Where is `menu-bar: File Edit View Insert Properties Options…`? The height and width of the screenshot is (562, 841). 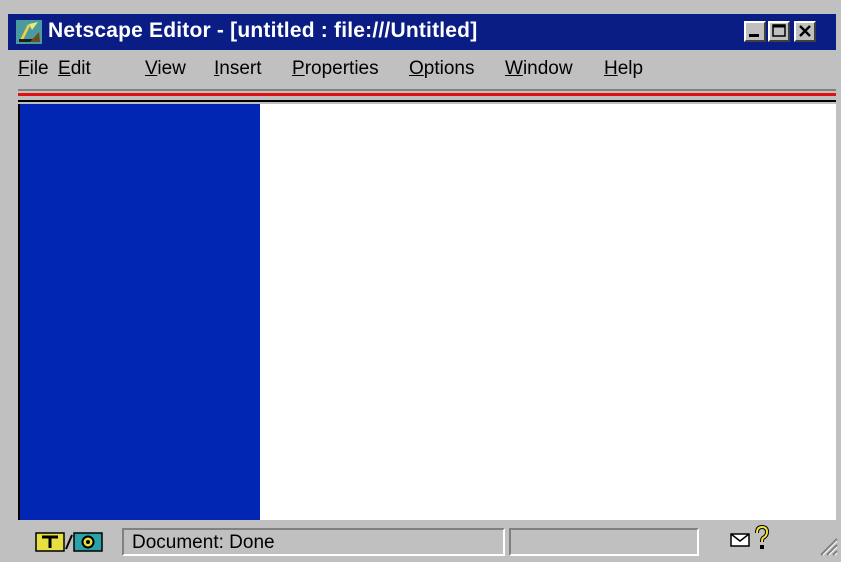 menu-bar: File Edit View Insert Properties Options… is located at coordinates (422, 71).